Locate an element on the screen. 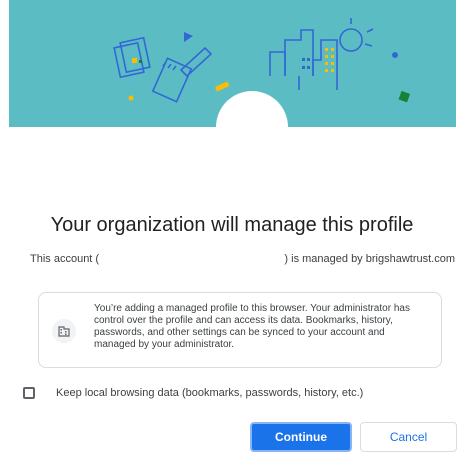 The image size is (464, 454). cancel-button: Cancel is located at coordinates (408, 437).